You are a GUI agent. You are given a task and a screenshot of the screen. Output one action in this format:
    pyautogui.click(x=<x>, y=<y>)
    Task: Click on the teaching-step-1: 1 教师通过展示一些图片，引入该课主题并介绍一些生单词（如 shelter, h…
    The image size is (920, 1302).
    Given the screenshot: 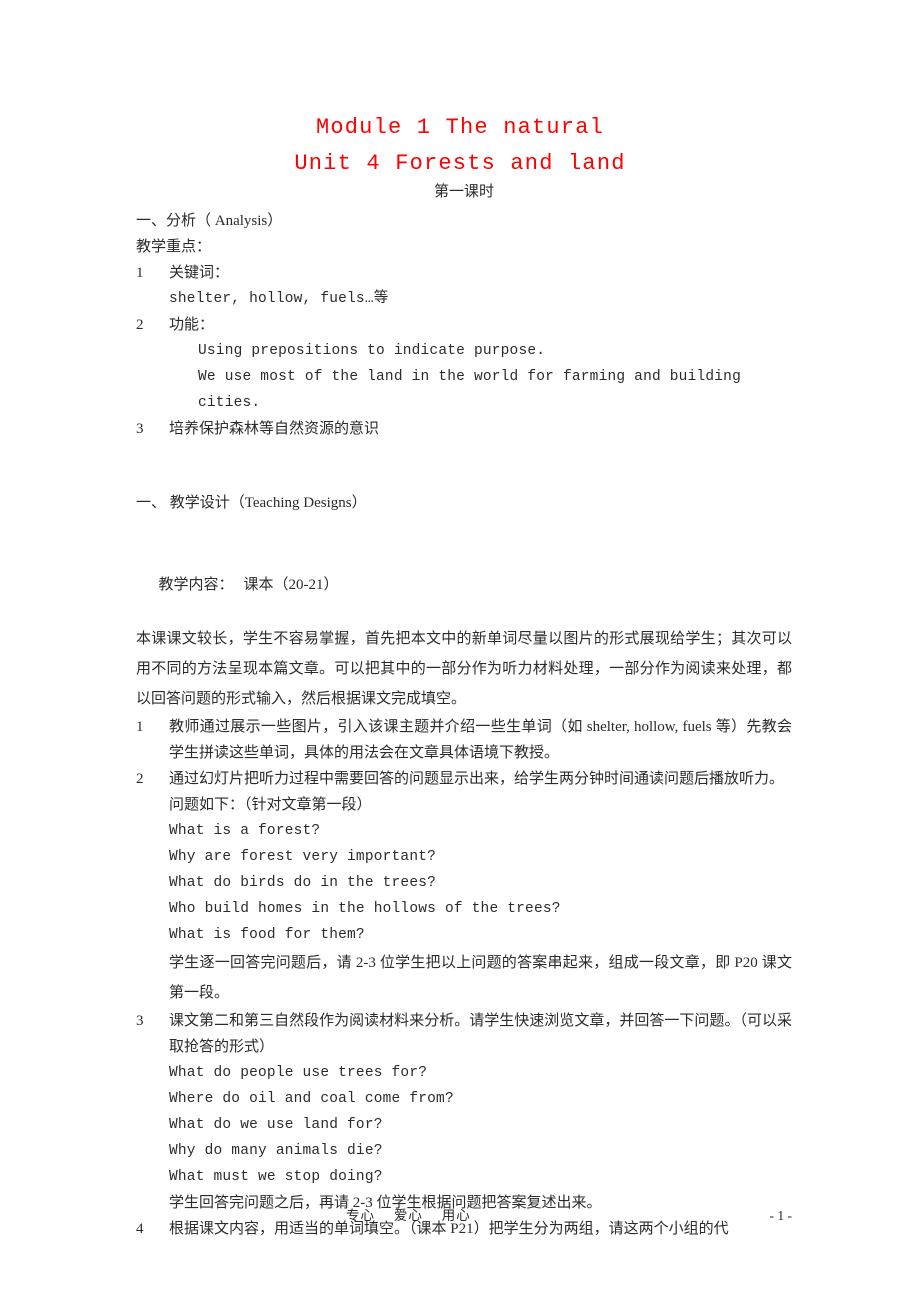 What is the action you would take?
    pyautogui.click(x=464, y=740)
    